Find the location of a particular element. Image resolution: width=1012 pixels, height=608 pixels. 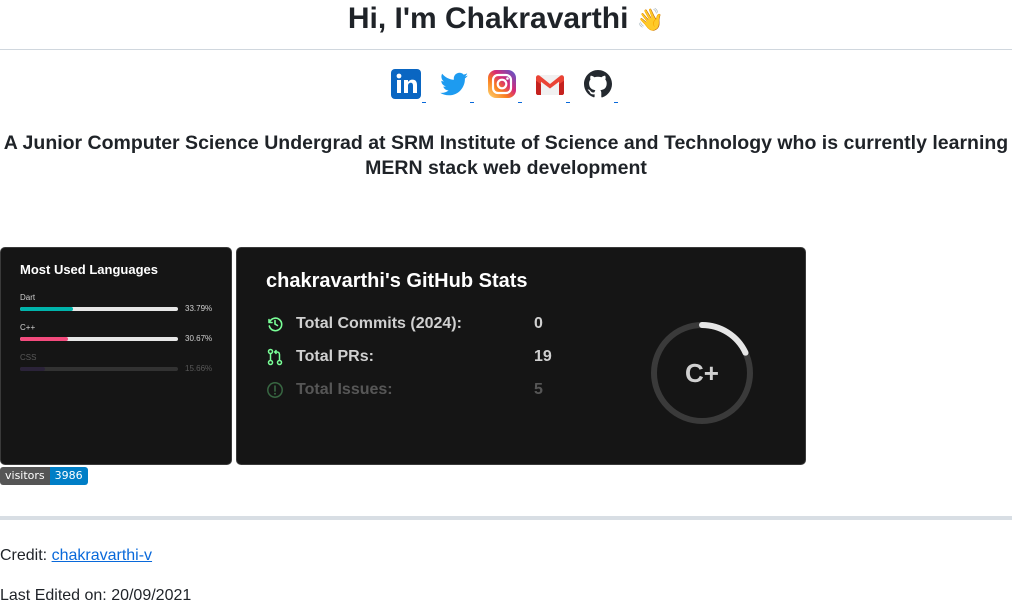

stat-total-commits: Total Commits (2024): 0 is located at coordinates (404, 324).